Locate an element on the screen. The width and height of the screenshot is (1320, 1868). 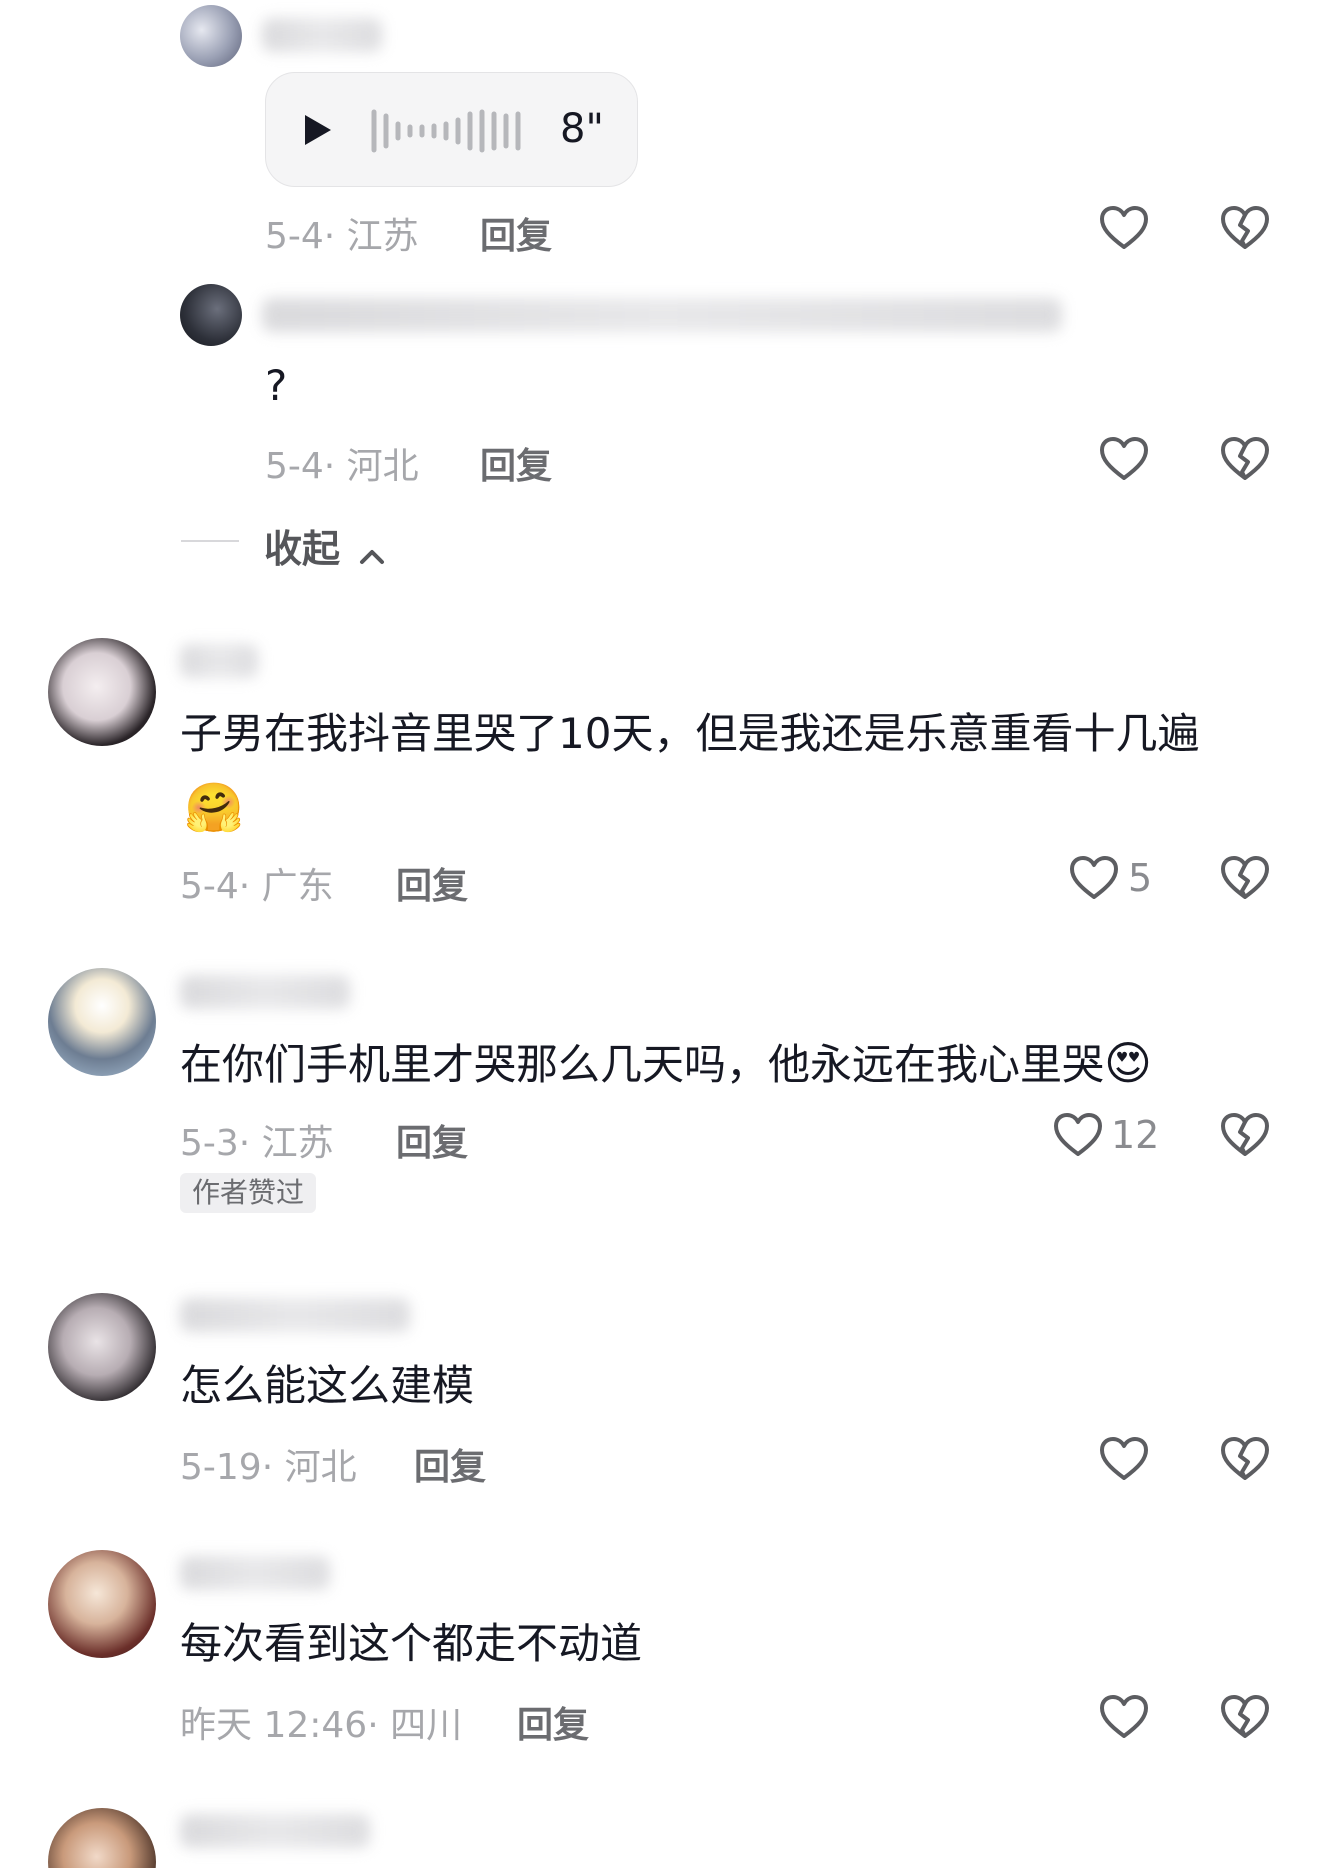
collapse-replies-button: 收起 is located at coordinates (324, 546).